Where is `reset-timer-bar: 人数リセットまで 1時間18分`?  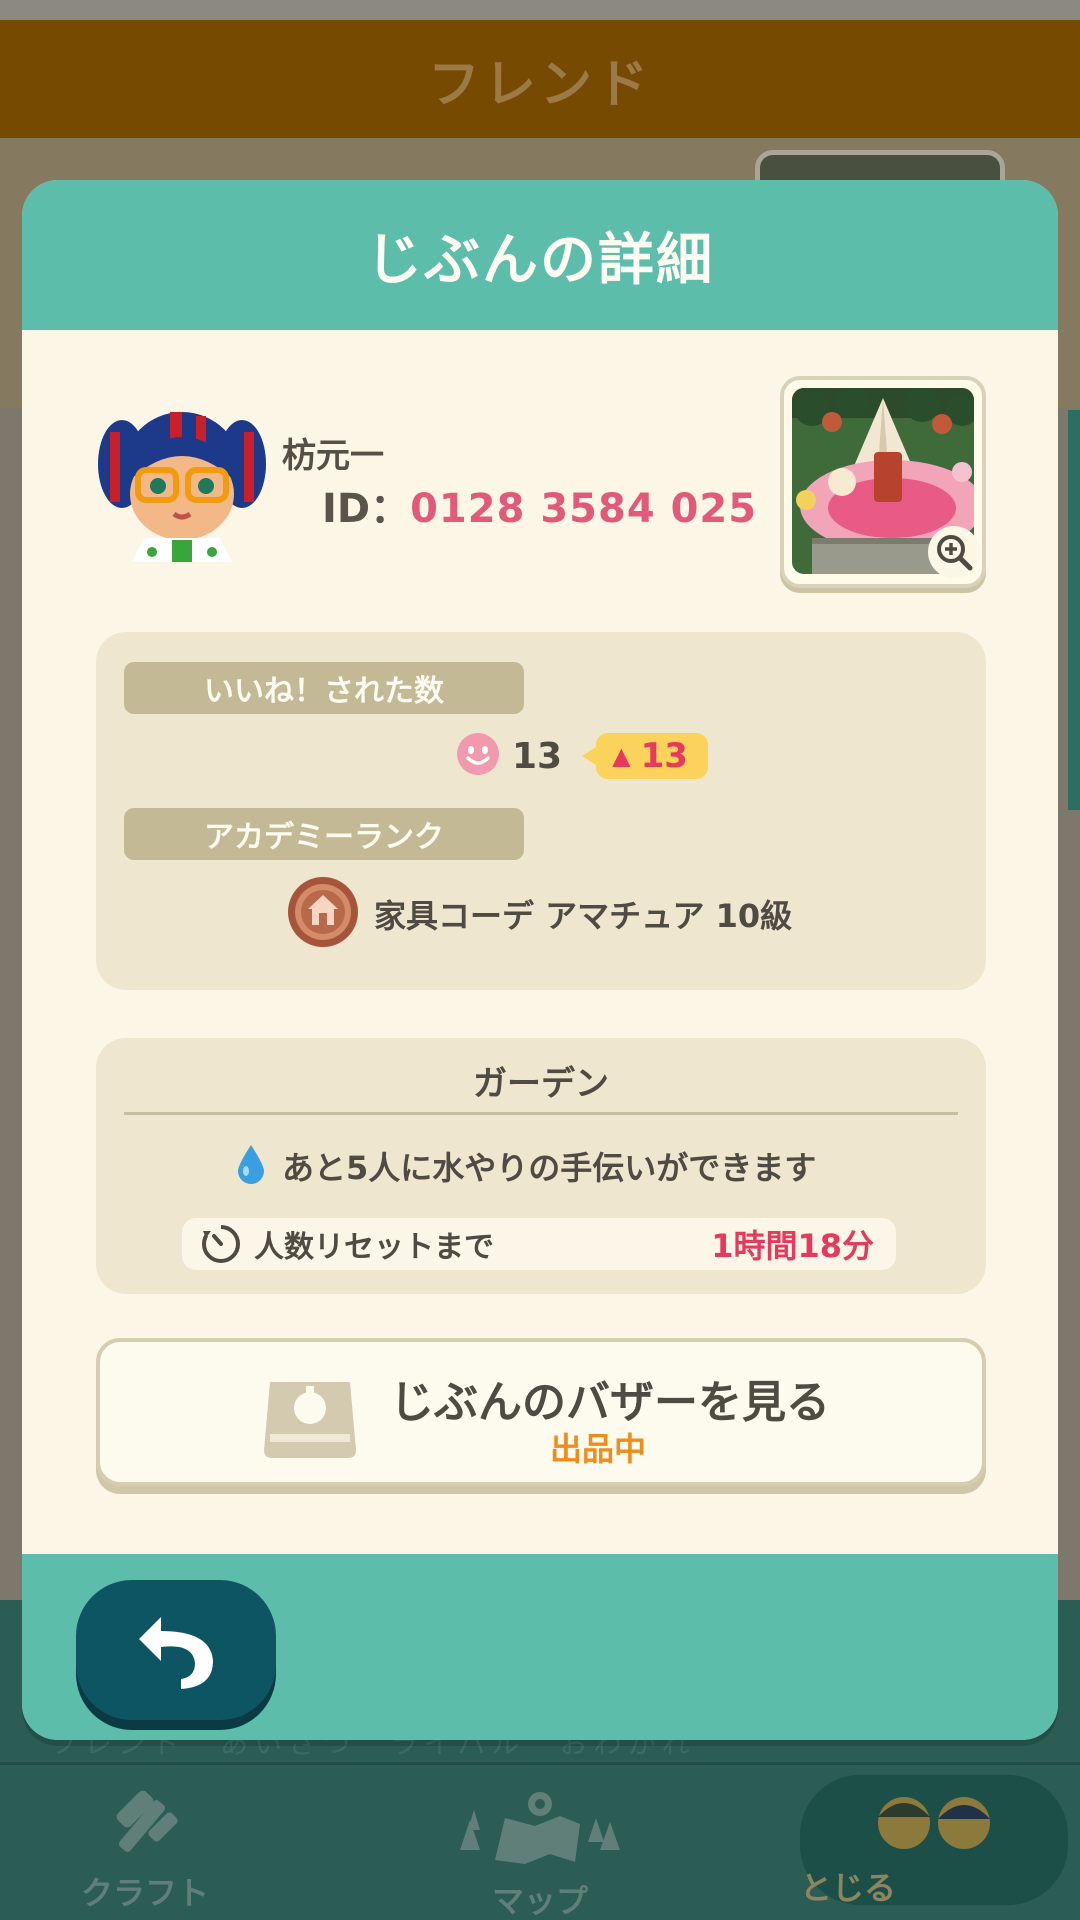
reset-timer-bar: 人数リセットまで 1時間18分 is located at coordinates (539, 1244).